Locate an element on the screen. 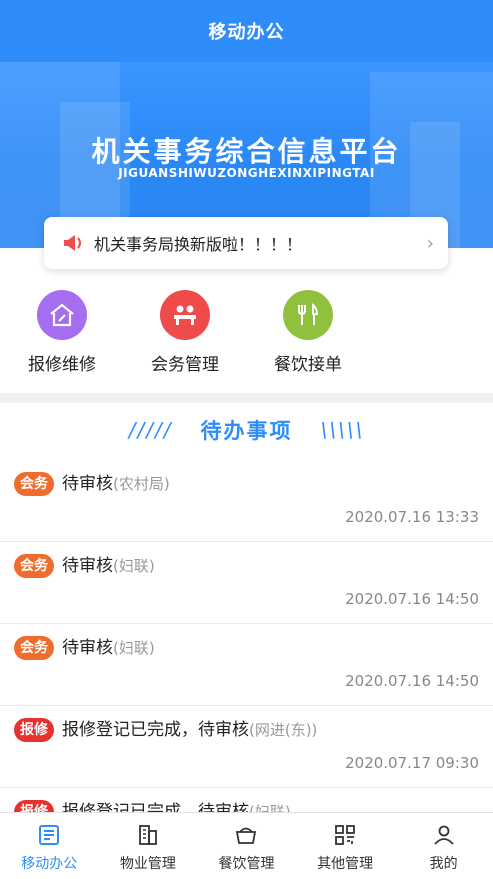 Image resolution: width=493 pixels, height=879 pixels. hero-title: 机关事务综合信息平台 is located at coordinates (246, 151).